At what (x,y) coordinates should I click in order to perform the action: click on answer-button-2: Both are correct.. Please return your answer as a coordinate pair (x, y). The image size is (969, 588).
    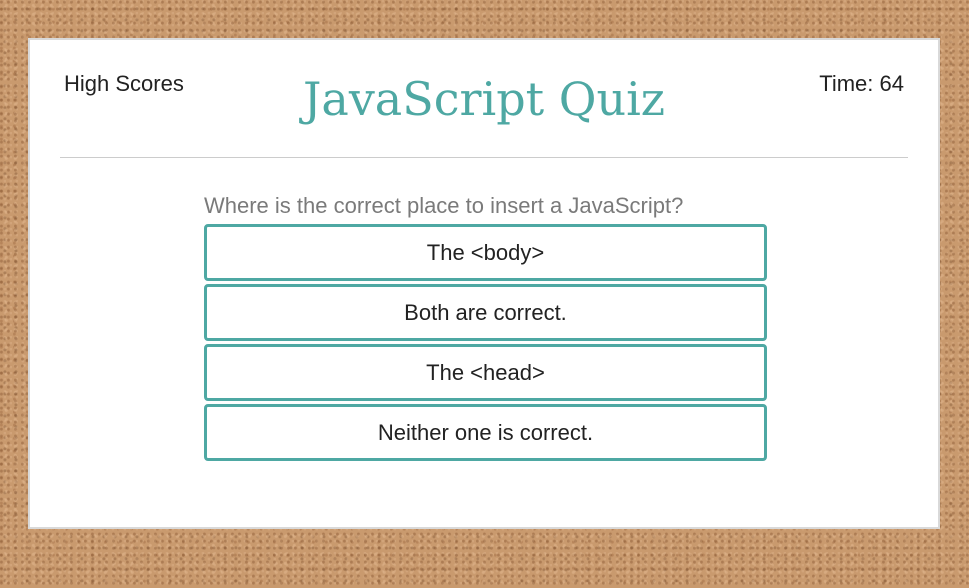
    Looking at the image, I should click on (485, 312).